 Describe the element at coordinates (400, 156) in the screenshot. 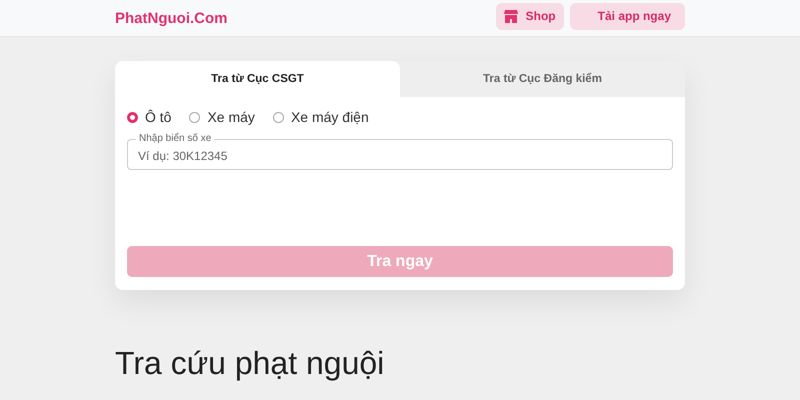

I see `text-input: Ví dụ: 30K12345` at that location.